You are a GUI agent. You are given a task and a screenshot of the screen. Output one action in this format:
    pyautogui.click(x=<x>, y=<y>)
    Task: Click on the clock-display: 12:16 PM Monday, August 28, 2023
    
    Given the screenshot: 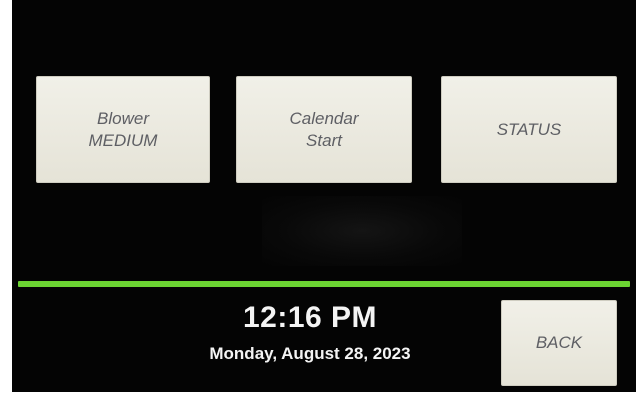 What is the action you would take?
    pyautogui.click(x=310, y=333)
    